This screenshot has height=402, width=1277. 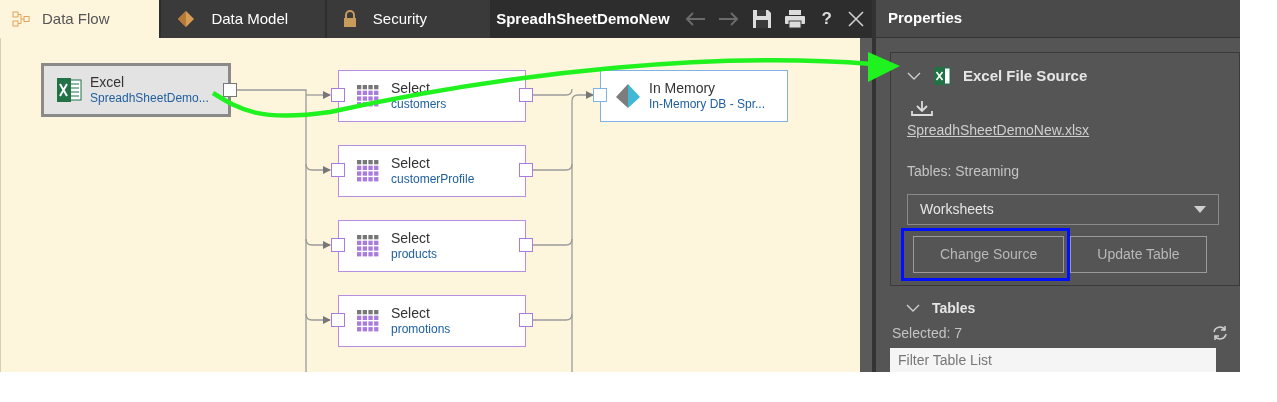 What do you see at coordinates (998, 130) in the screenshot?
I see `file-link: SpreadhSheetDemoNew.xlsx` at bounding box center [998, 130].